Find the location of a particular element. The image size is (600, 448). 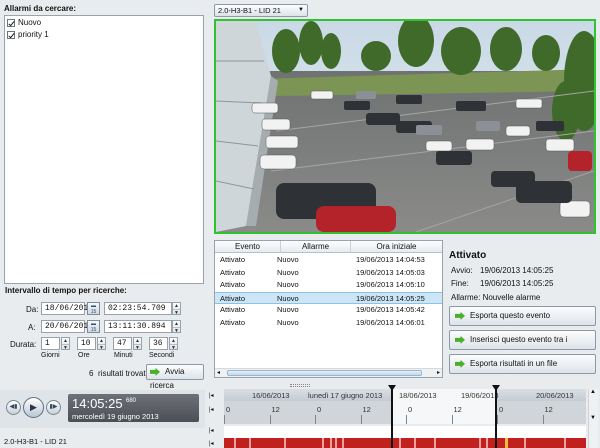

current-date: mercoledì 19 giugno 2013 is located at coordinates (115, 416).